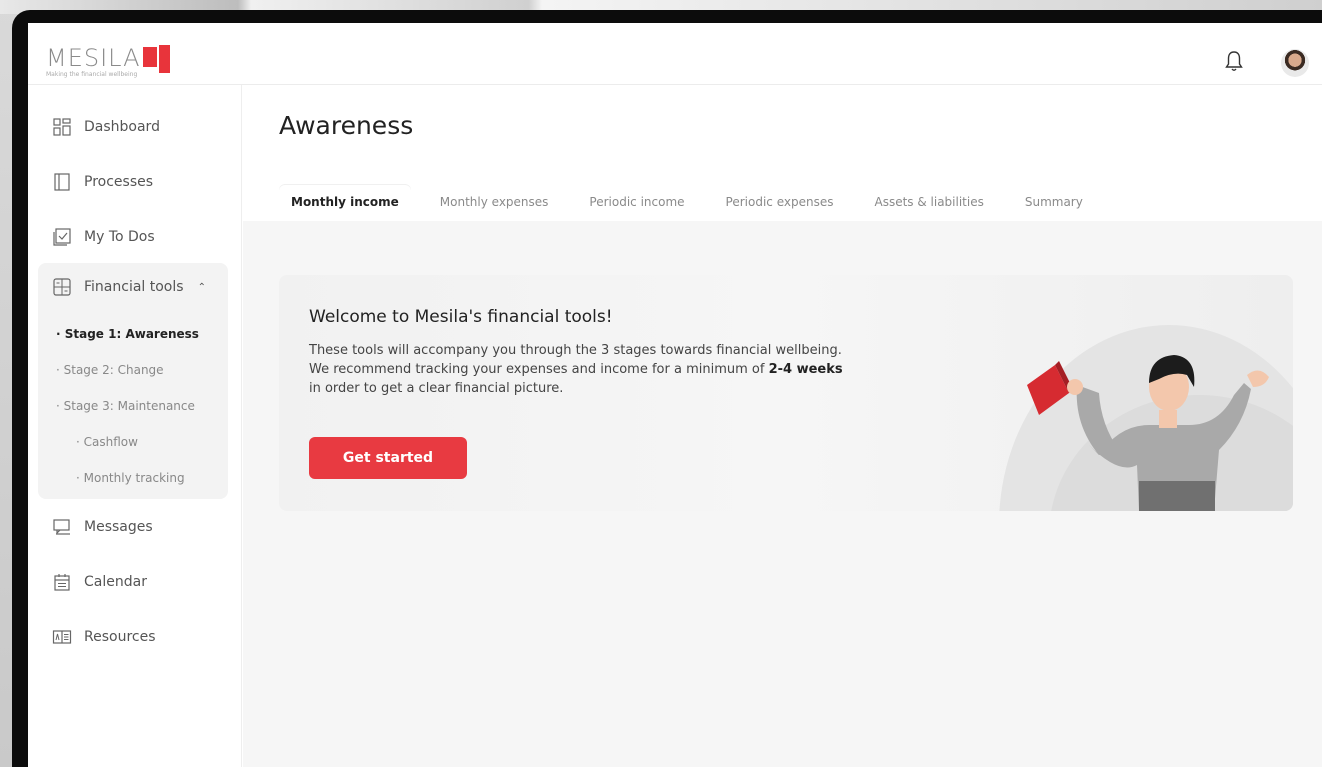  I want to click on sidebar-item-resources: Resources, so click(104, 637).